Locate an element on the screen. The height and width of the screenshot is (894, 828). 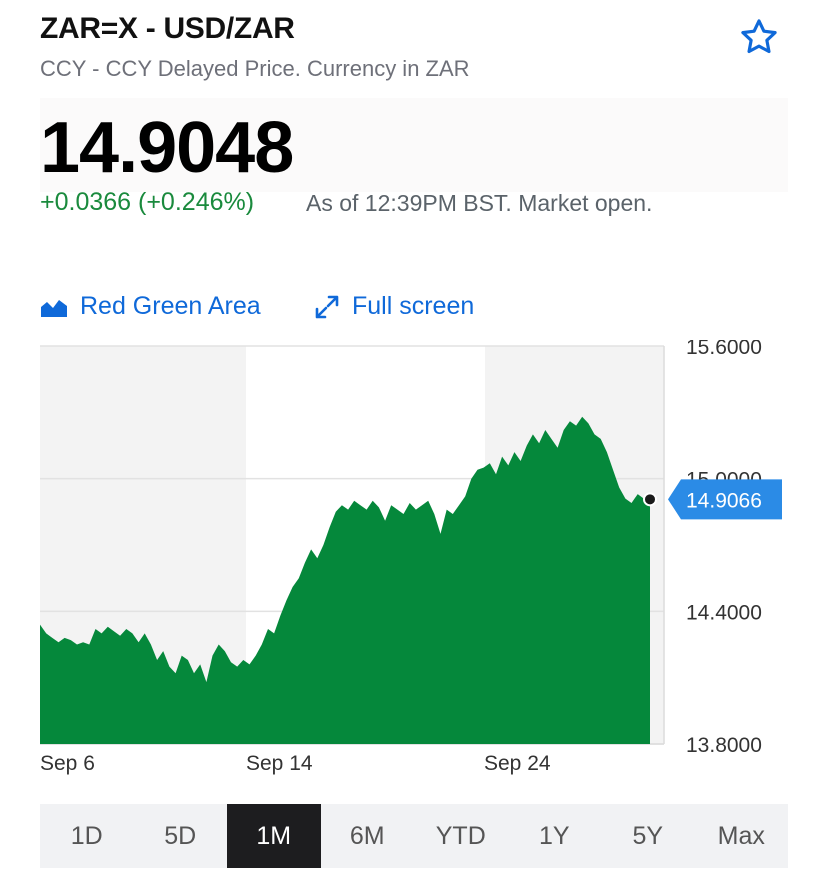
range-5y-button: 5Y is located at coordinates (648, 836).